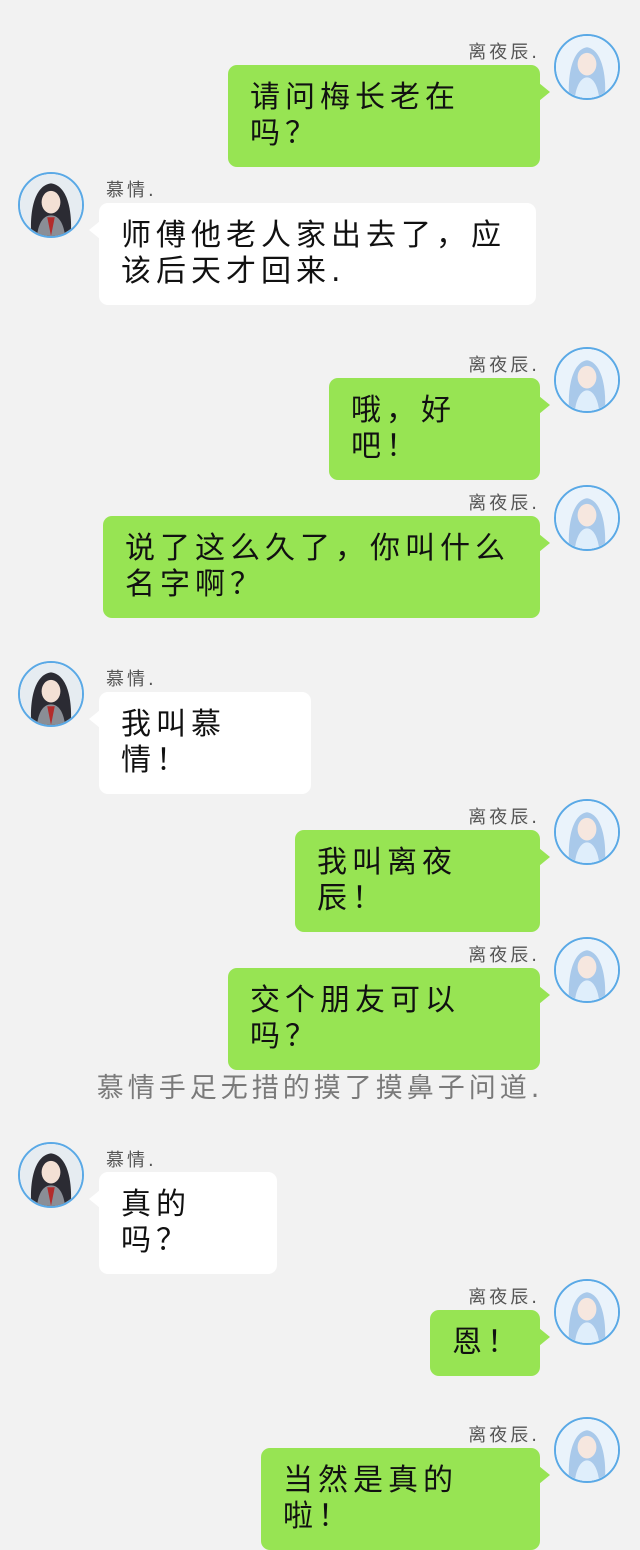 Image resolution: width=640 pixels, height=1550 pixels. I want to click on message-bubble: 我叫离夜辰！, so click(422, 881).